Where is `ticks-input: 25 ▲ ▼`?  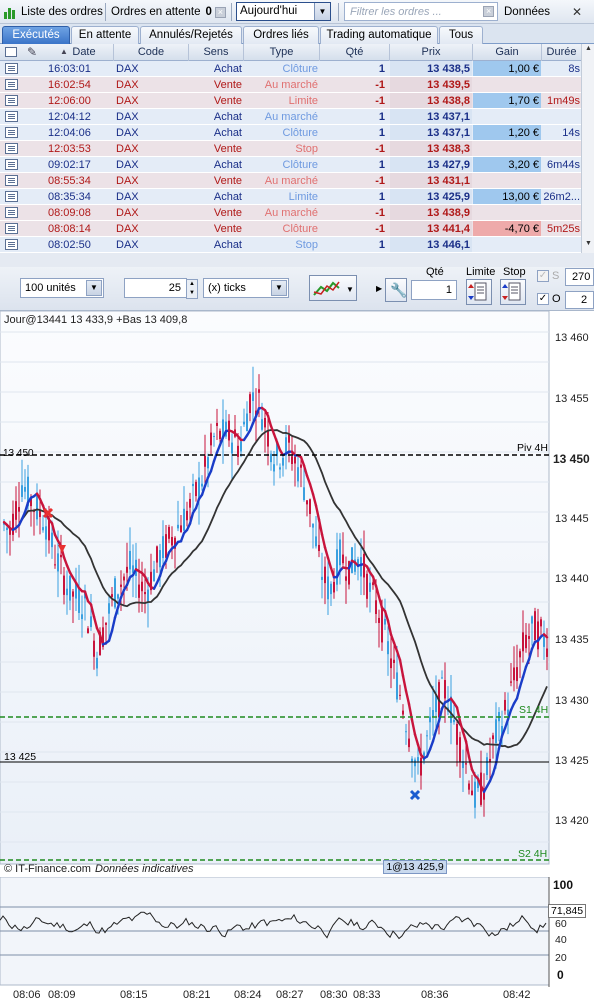 ticks-input: 25 ▲ ▼ is located at coordinates (161, 288).